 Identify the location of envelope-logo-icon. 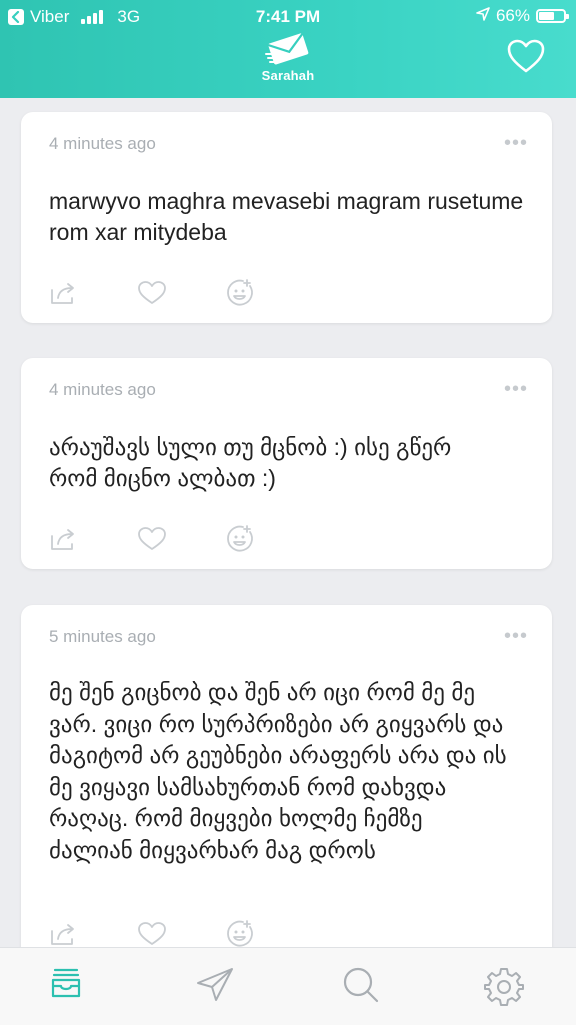
(287, 49).